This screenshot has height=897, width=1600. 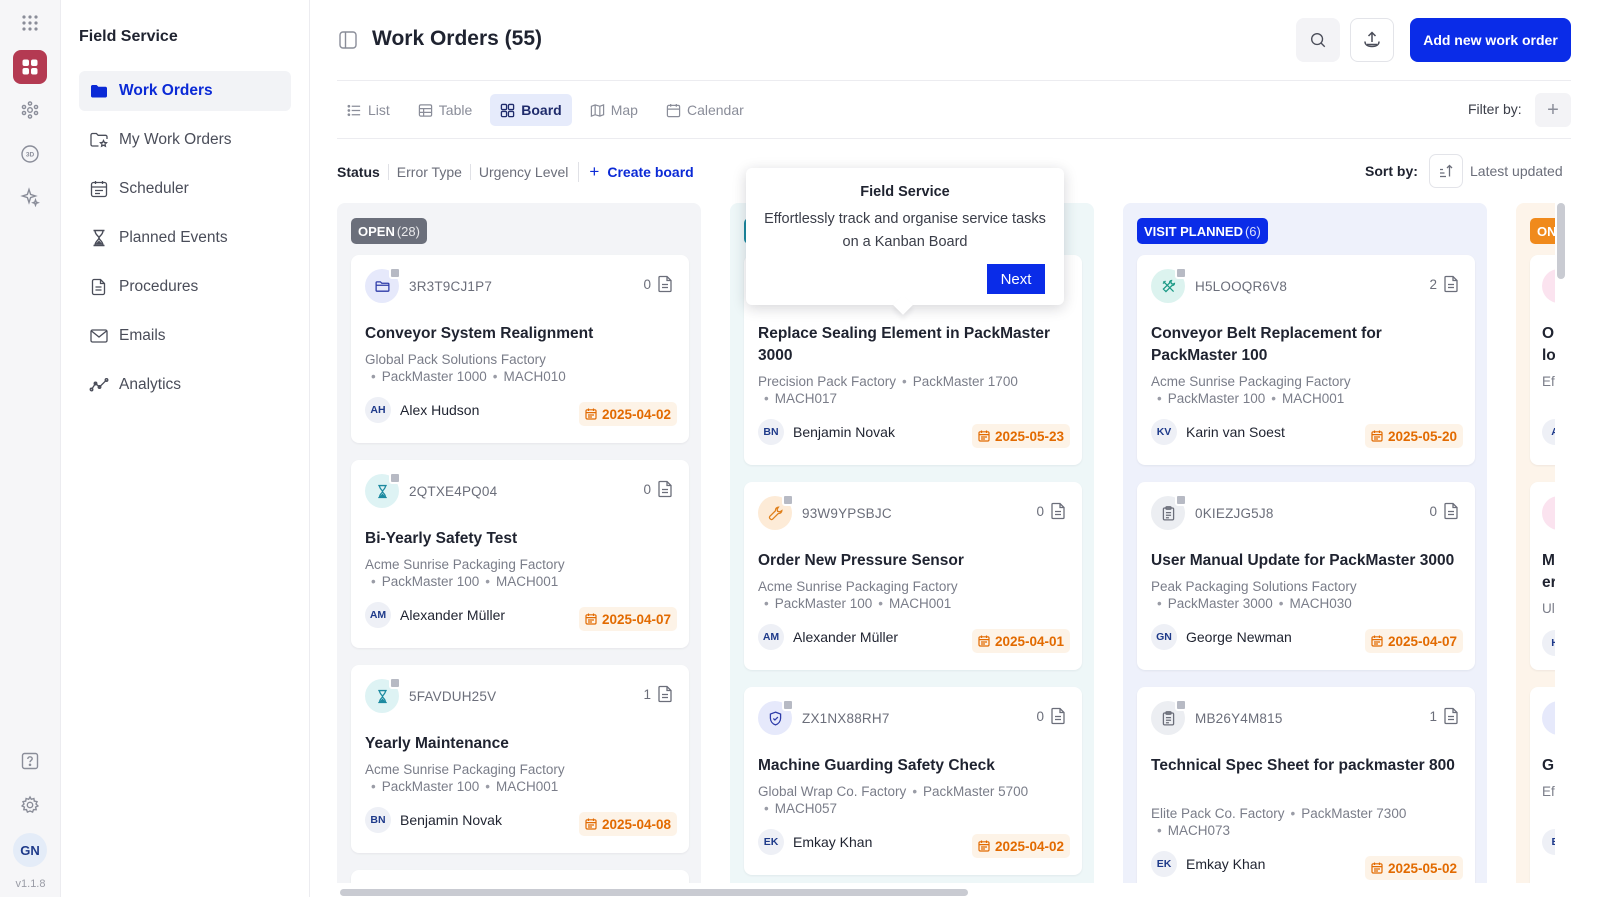 I want to click on board-horizontal-scrollbar, so click(x=954, y=892).